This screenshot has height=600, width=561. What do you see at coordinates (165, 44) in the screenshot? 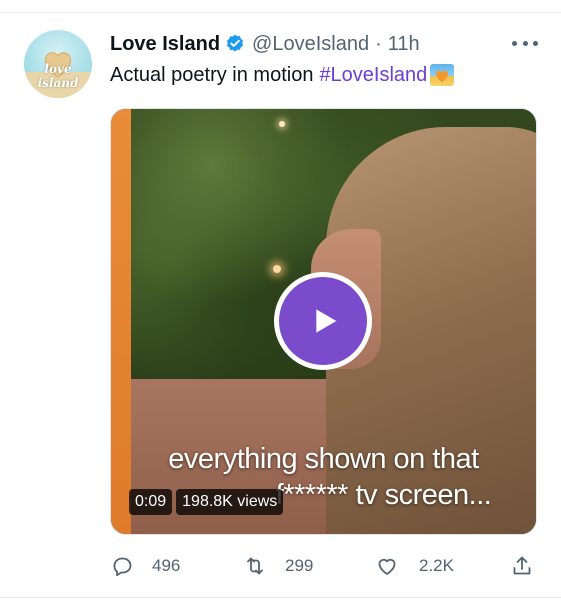
I see `author-name: Love Island` at bounding box center [165, 44].